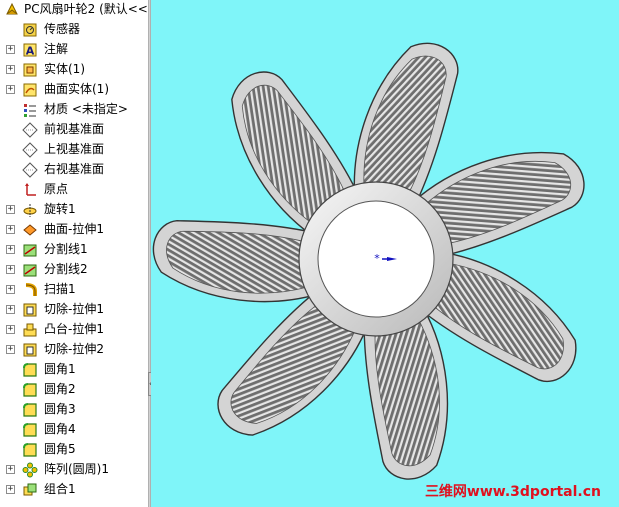 This screenshot has width=619, height=507. Describe the element at coordinates (30, 30) in the screenshot. I see `sensor-icon` at that location.